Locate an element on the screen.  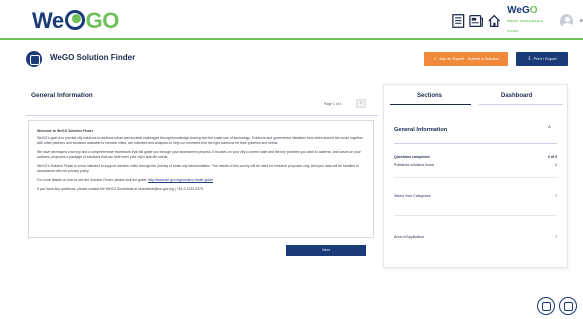
user-avatar is located at coordinates (567, 21).